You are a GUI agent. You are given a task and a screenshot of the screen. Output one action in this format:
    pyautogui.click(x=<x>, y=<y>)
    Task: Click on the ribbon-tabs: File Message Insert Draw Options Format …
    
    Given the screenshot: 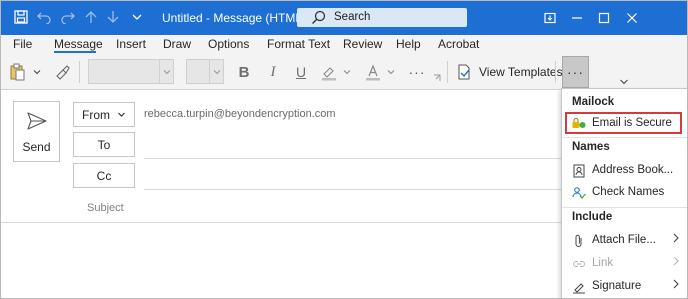 What is the action you would take?
    pyautogui.click(x=344, y=44)
    